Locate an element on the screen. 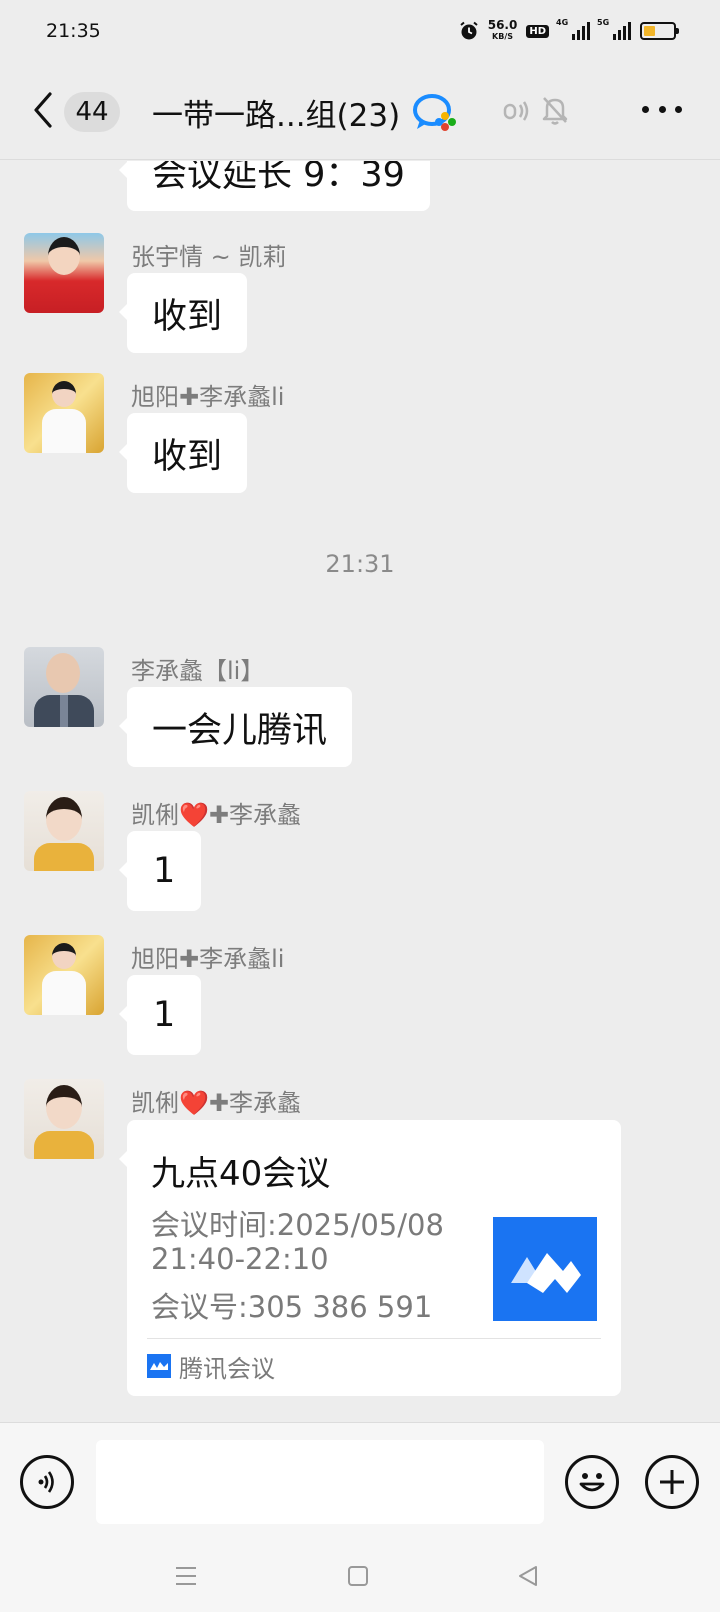 This screenshot has width=720, height=1612. message-text: 一会儿腾讯 is located at coordinates (240, 730).